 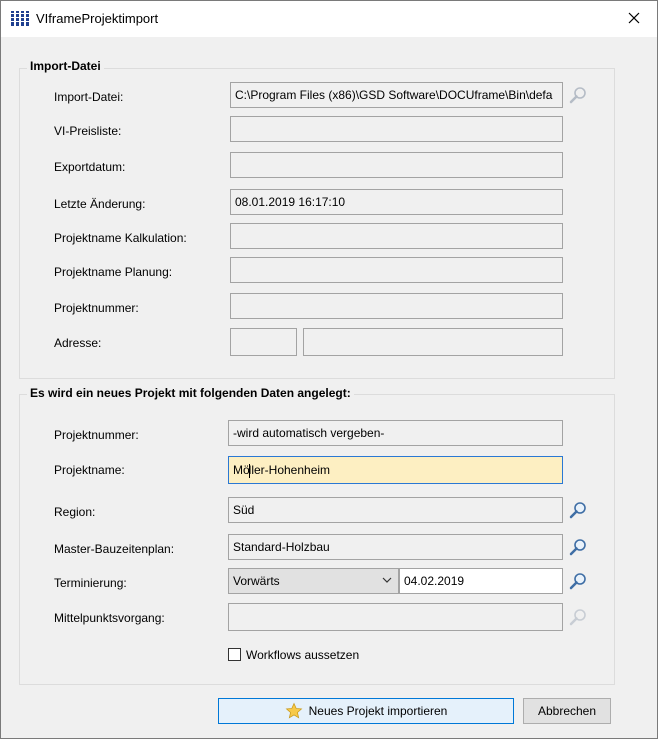 I want to click on adresse-label: Adresse:, so click(x=78, y=343).